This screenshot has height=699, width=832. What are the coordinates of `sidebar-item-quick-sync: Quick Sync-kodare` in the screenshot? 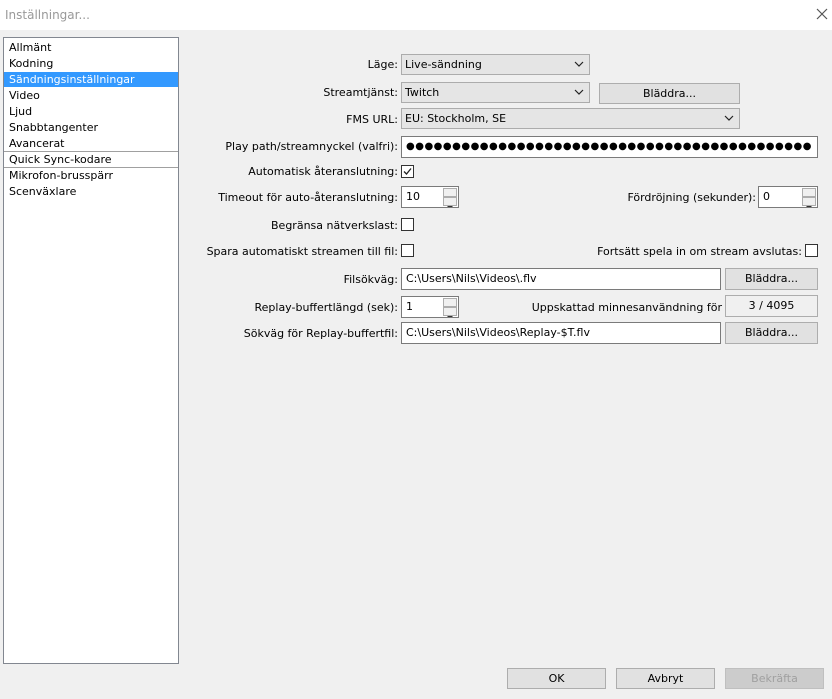 It's located at (91, 159).